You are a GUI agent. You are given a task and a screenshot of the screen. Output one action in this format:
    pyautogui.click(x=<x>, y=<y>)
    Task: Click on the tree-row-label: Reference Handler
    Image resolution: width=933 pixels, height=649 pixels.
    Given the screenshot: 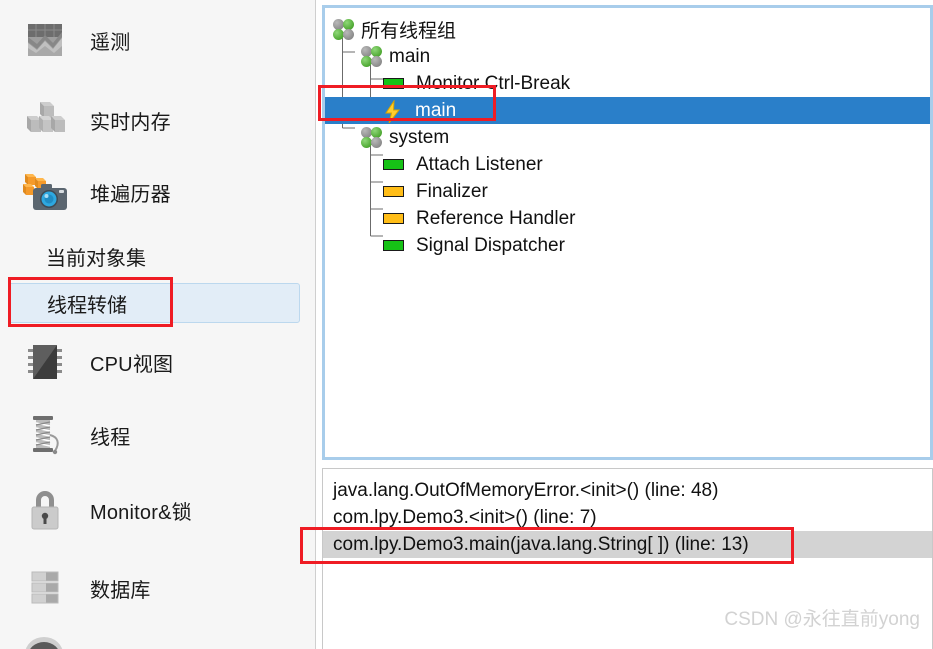 What is the action you would take?
    pyautogui.click(x=496, y=218)
    